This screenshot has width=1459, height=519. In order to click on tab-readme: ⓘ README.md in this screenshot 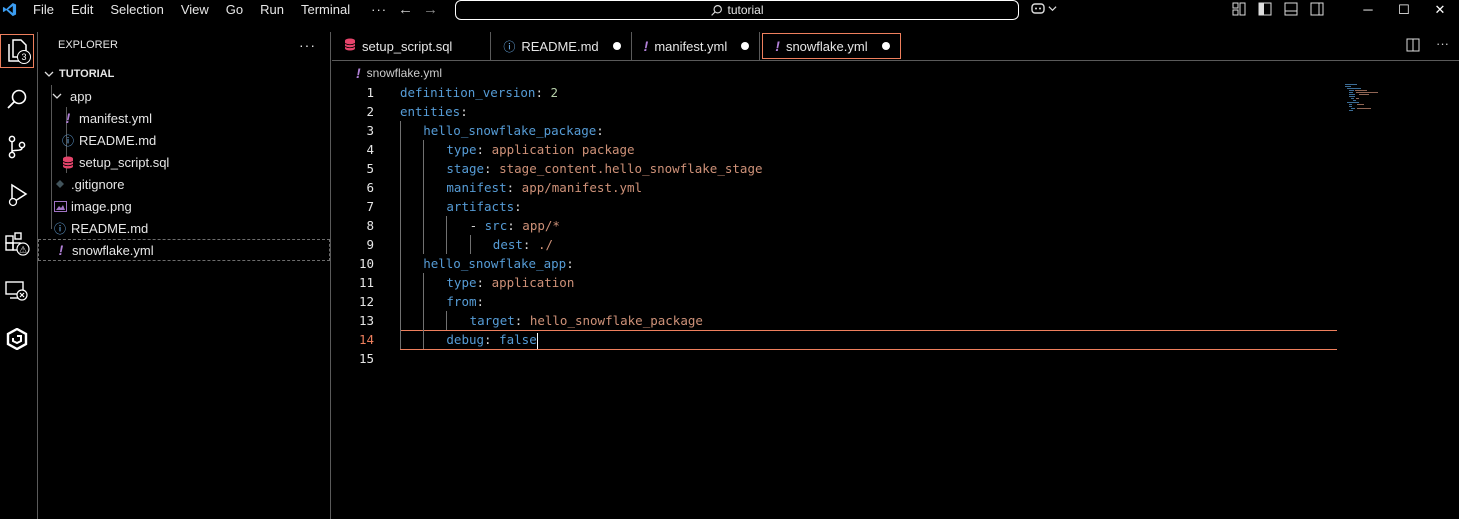, I will do `click(561, 46)`.